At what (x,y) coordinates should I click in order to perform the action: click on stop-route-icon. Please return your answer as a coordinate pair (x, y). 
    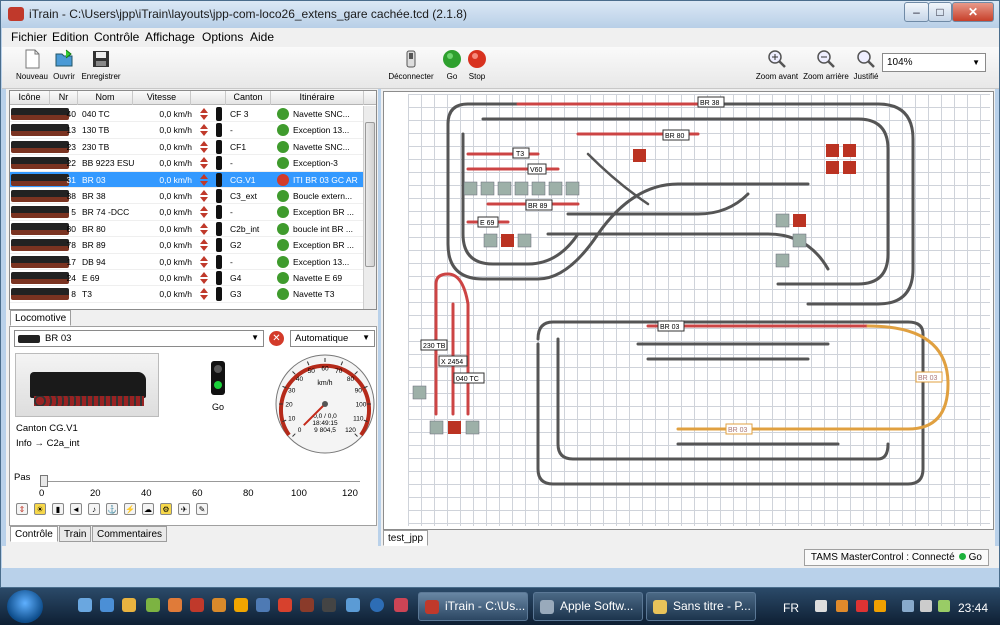
    Looking at the image, I should click on (283, 179).